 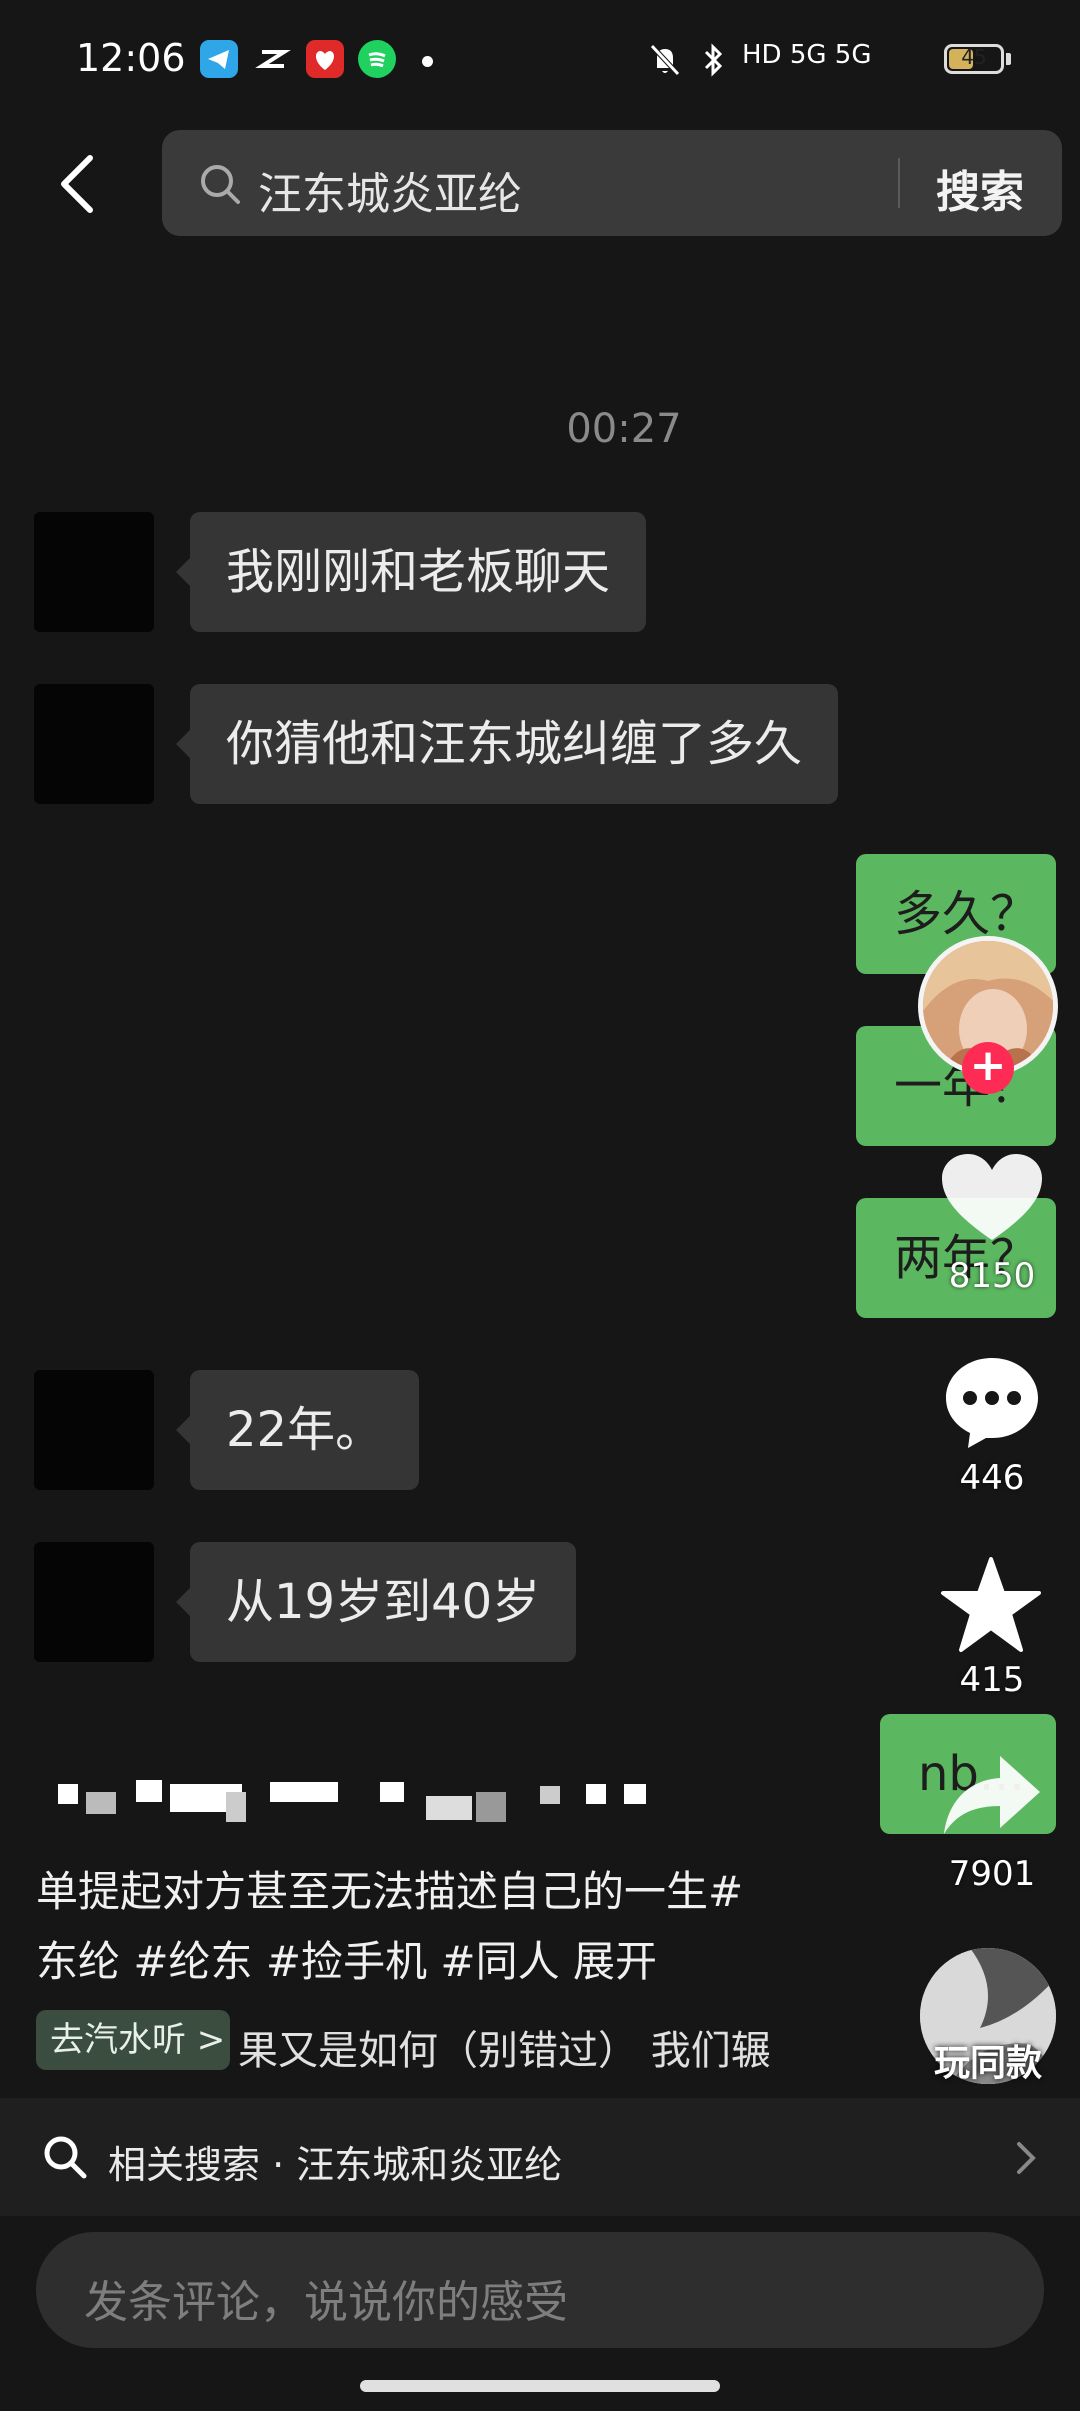 What do you see at coordinates (991, 1604) in the screenshot?
I see `star-icon` at bounding box center [991, 1604].